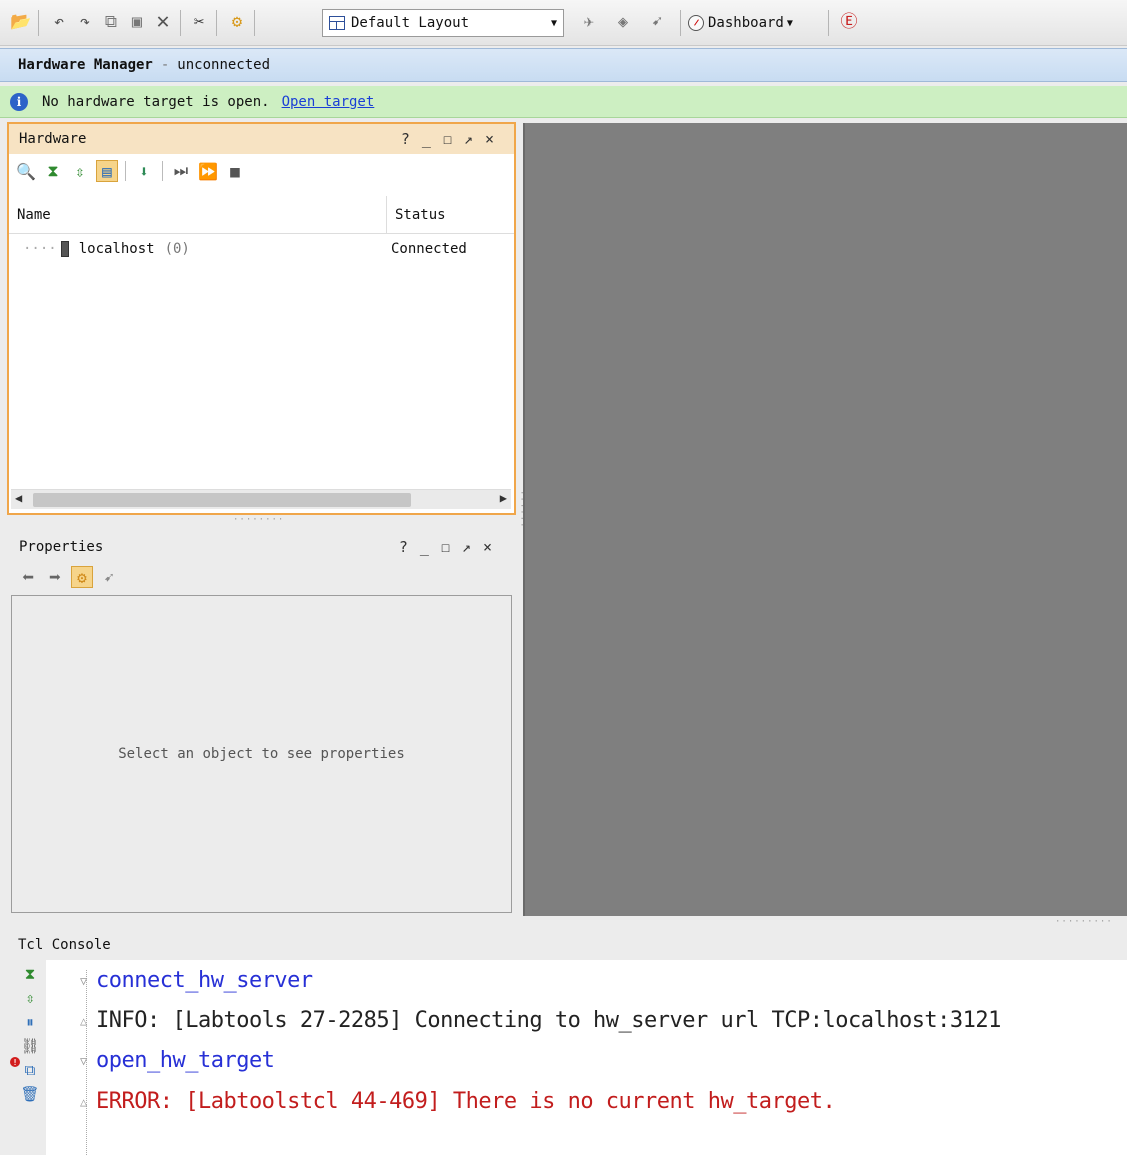 The image size is (1127, 1155). Describe the element at coordinates (696, 23) in the screenshot. I see `gauge-icon` at that location.